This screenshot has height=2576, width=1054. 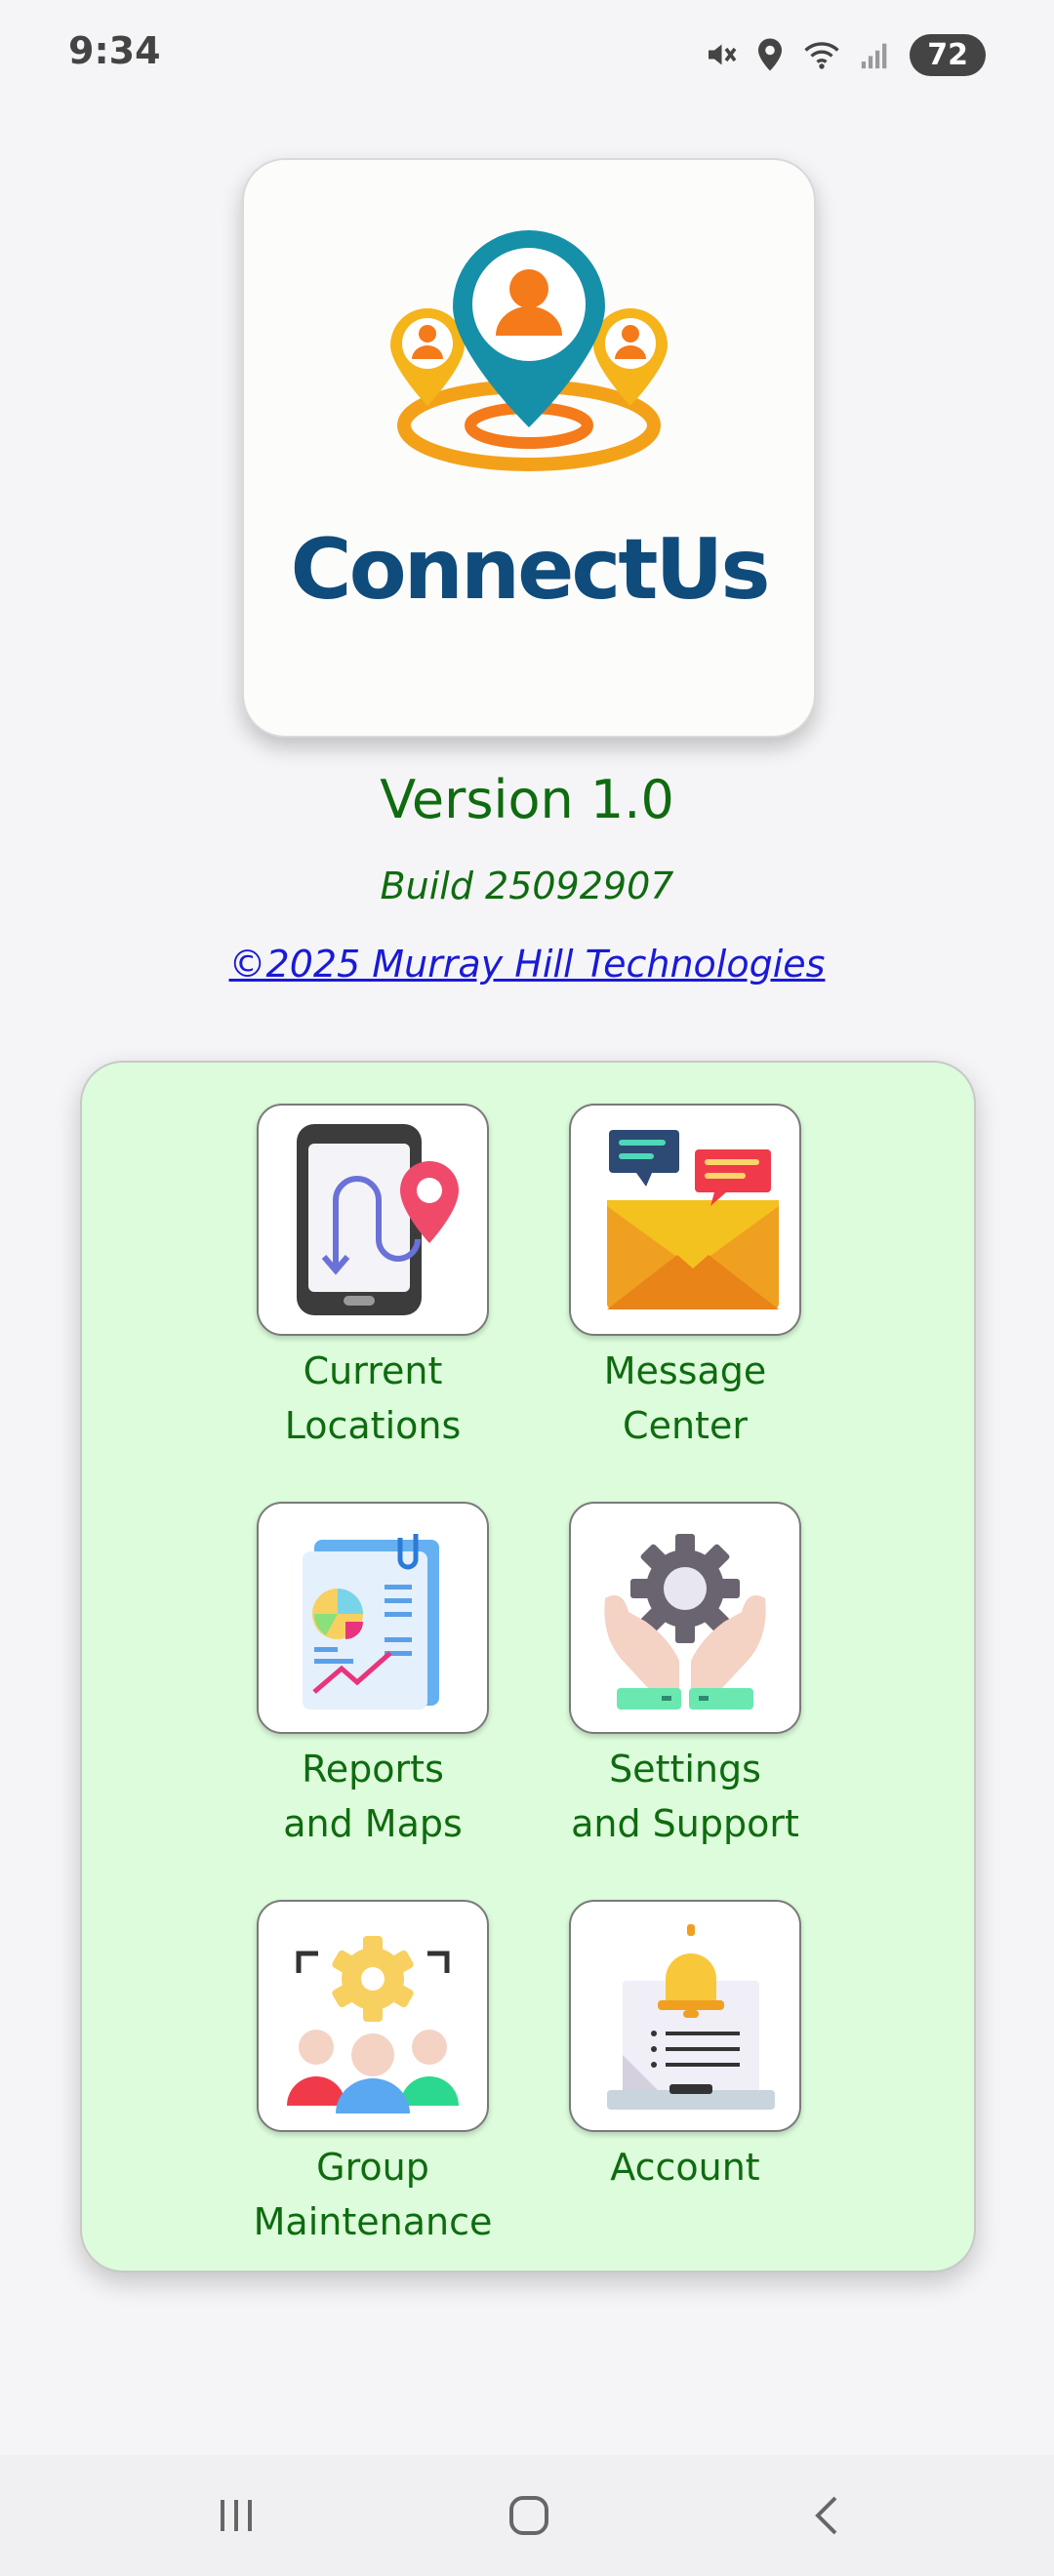 What do you see at coordinates (948, 54) in the screenshot?
I see `battery-badge: 72` at bounding box center [948, 54].